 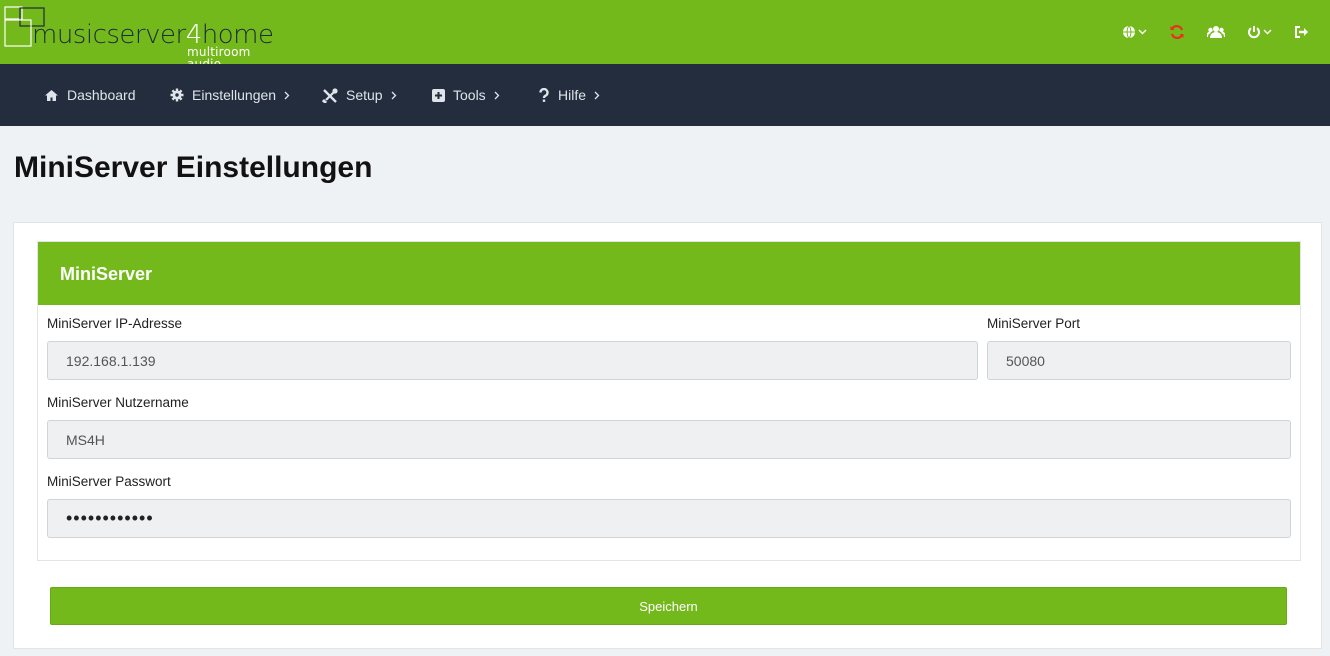 I want to click on sync-icon, so click(x=1177, y=32).